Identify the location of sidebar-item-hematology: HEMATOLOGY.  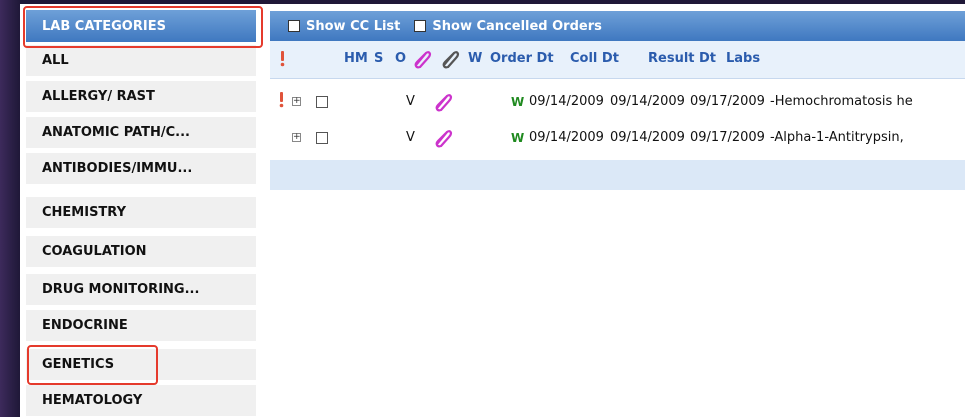
(141, 401).